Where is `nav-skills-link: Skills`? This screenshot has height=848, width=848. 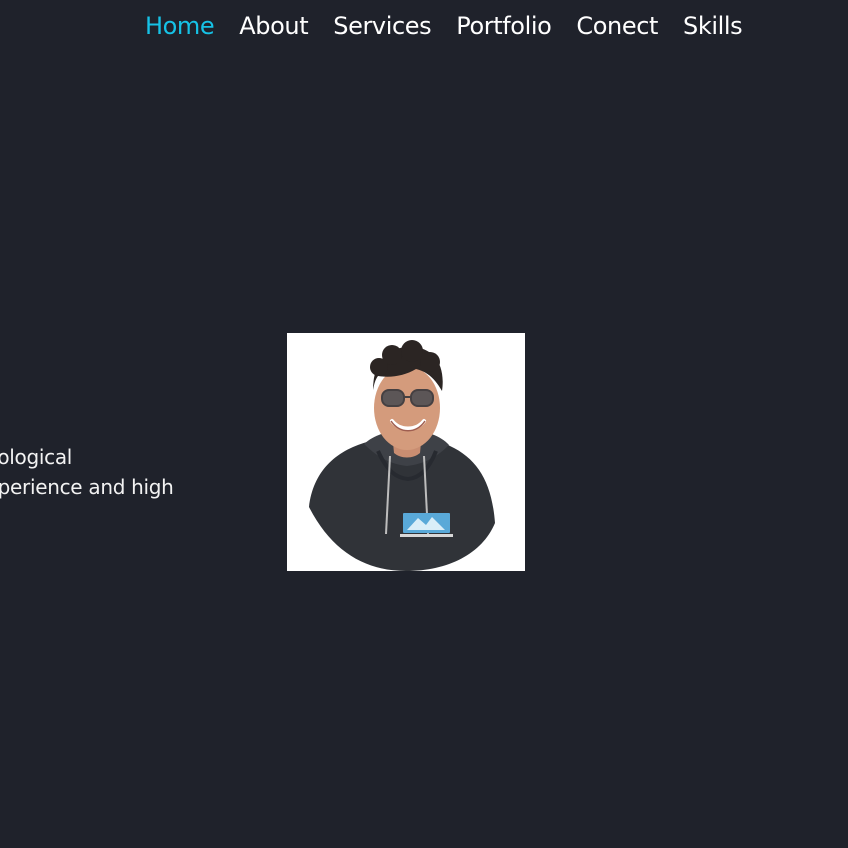 nav-skills-link: Skills is located at coordinates (713, 26).